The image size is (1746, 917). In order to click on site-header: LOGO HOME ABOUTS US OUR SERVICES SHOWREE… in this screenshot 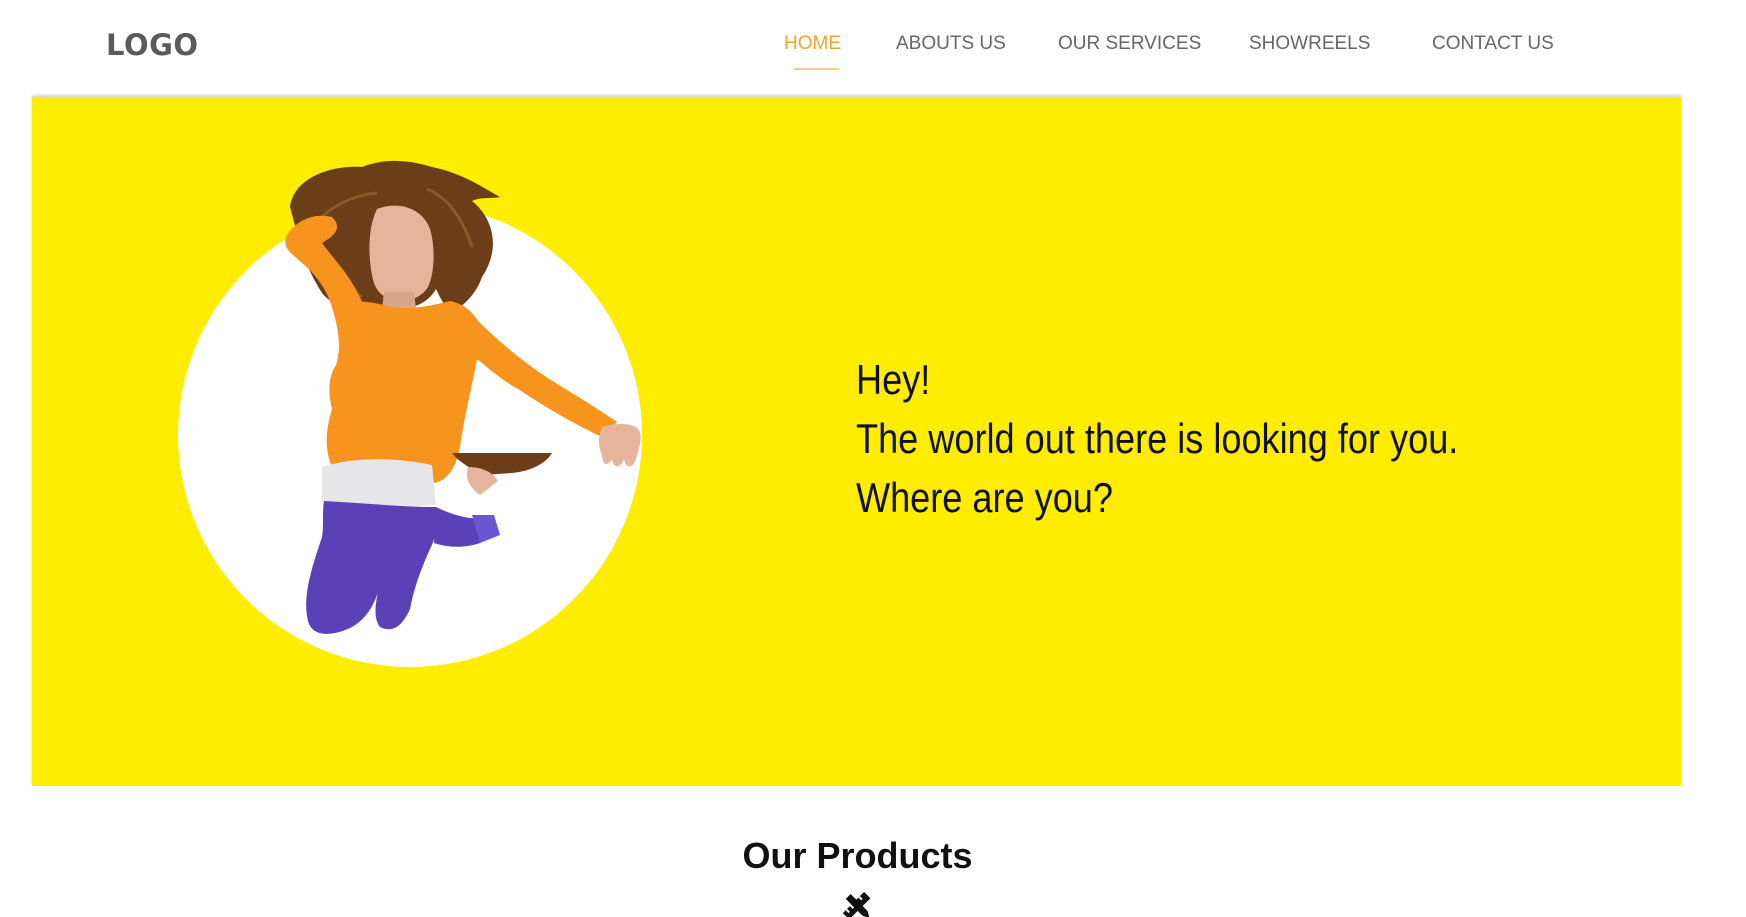, I will do `click(873, 48)`.